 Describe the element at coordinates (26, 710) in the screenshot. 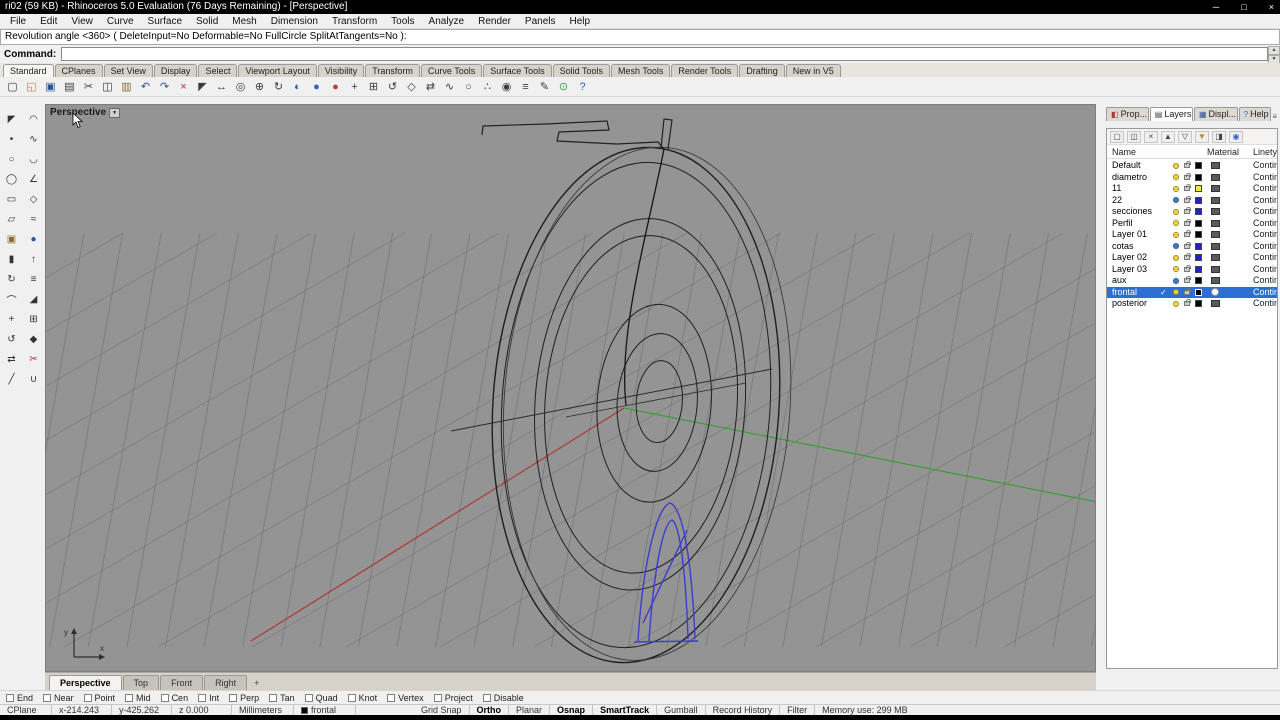

I see `cplane-button: CPlane` at that location.